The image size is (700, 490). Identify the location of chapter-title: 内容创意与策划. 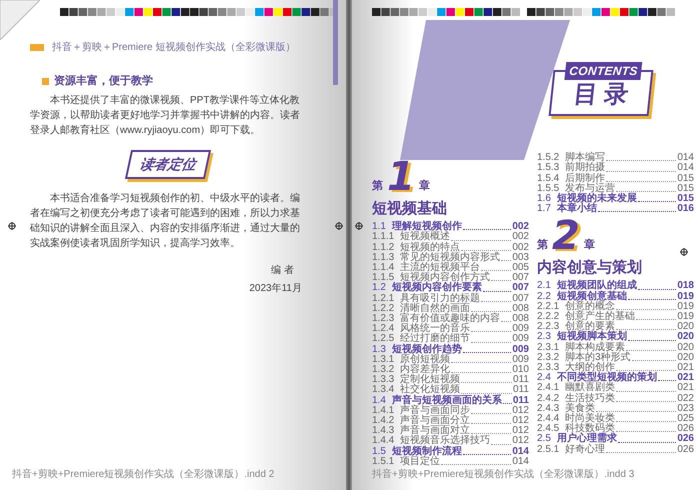
(590, 268).